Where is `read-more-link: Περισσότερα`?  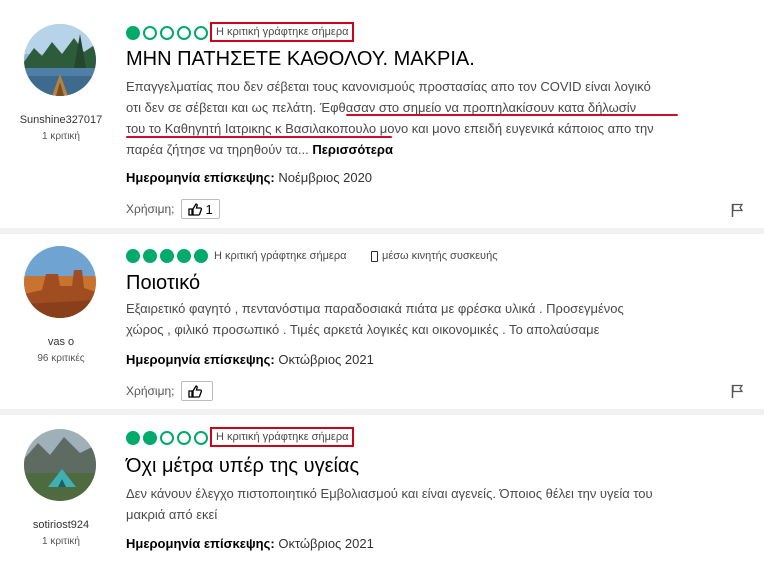
read-more-link: Περισσότερα is located at coordinates (352, 149).